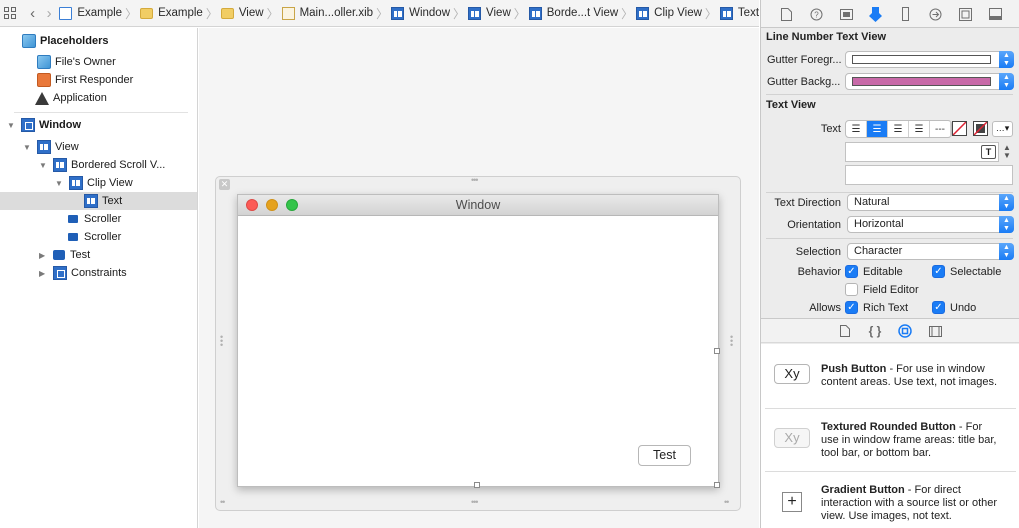 The height and width of the screenshot is (528, 1019). I want to click on undo-checkbox: ✓ Undo, so click(954, 307).